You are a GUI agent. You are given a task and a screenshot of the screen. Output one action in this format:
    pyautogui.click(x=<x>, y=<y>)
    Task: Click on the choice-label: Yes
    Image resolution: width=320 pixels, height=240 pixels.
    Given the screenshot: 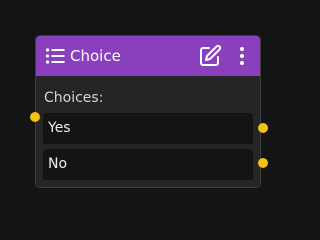 What is the action you would take?
    pyautogui.click(x=59, y=128)
    